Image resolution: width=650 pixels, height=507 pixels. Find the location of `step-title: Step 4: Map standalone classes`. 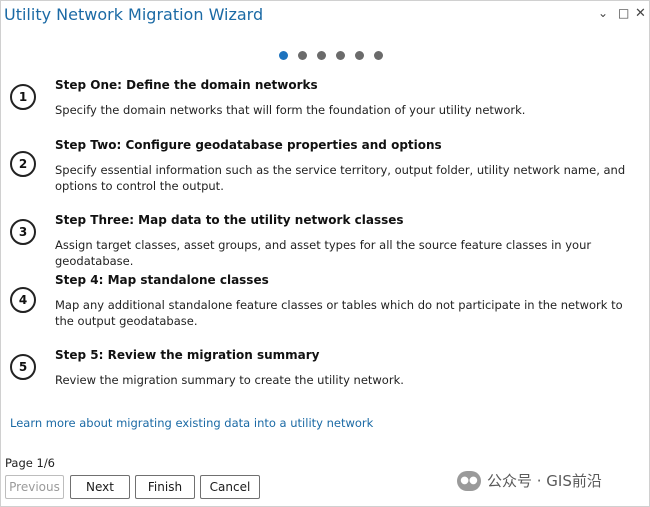

step-title: Step 4: Map standalone classes is located at coordinates (162, 280).